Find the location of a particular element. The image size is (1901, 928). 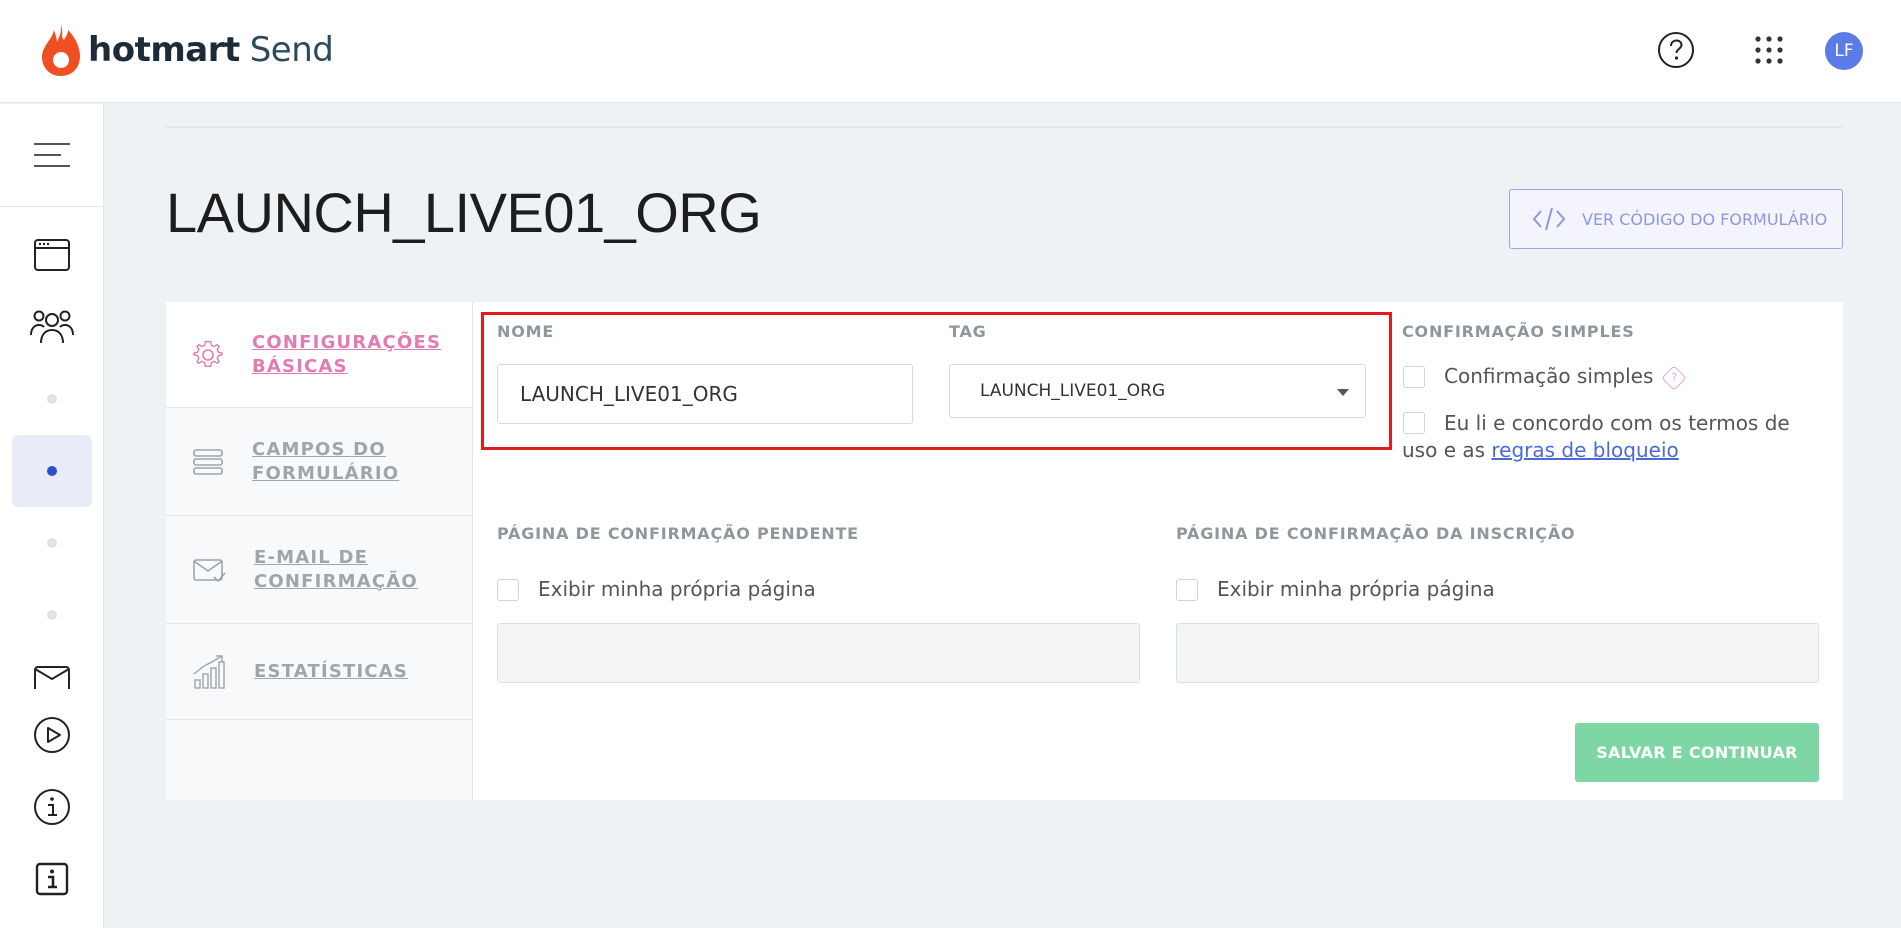

caret-down-icon is located at coordinates (1343, 392).